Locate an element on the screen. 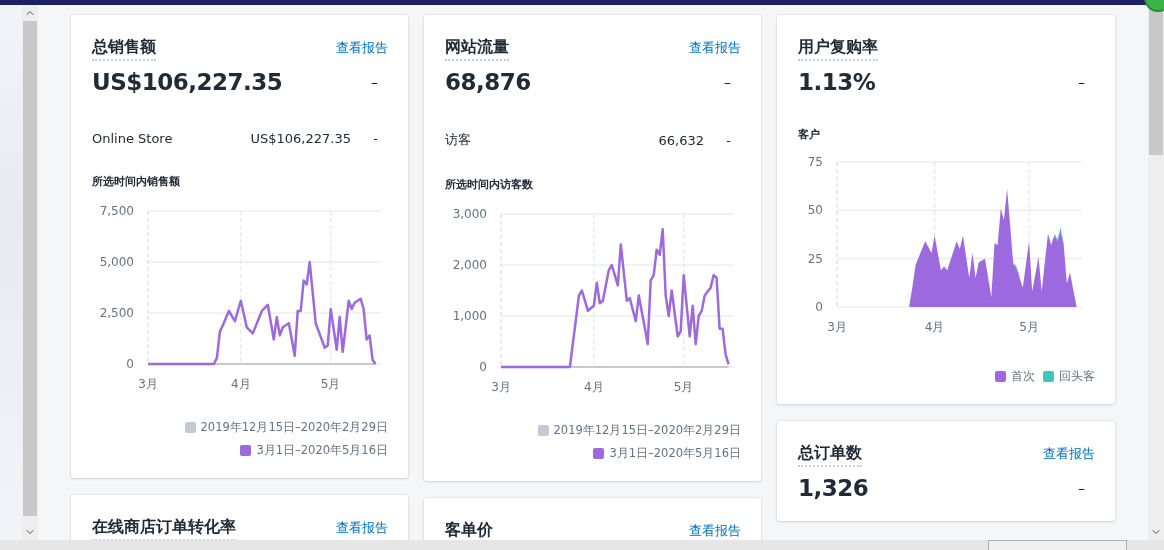 Image resolution: width=1164 pixels, height=550 pixels. card-title: 总订单数 is located at coordinates (830, 455).